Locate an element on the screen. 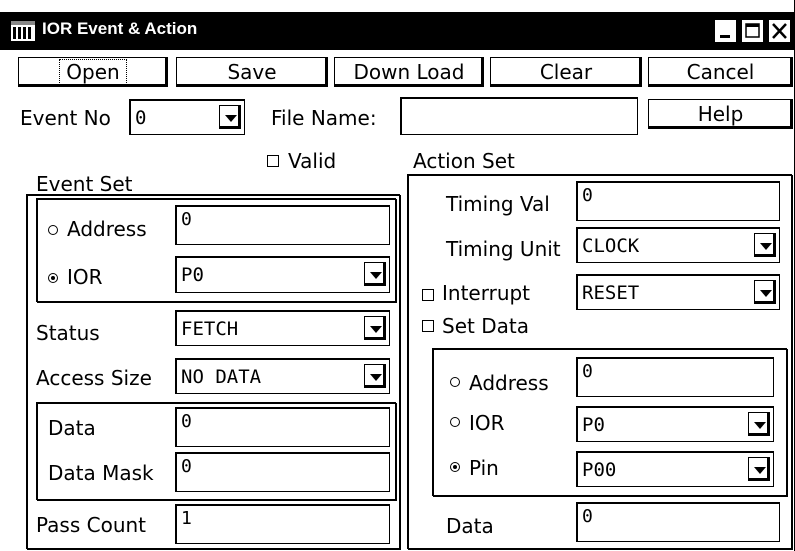  set-data-label: Set Data is located at coordinates (485, 326).